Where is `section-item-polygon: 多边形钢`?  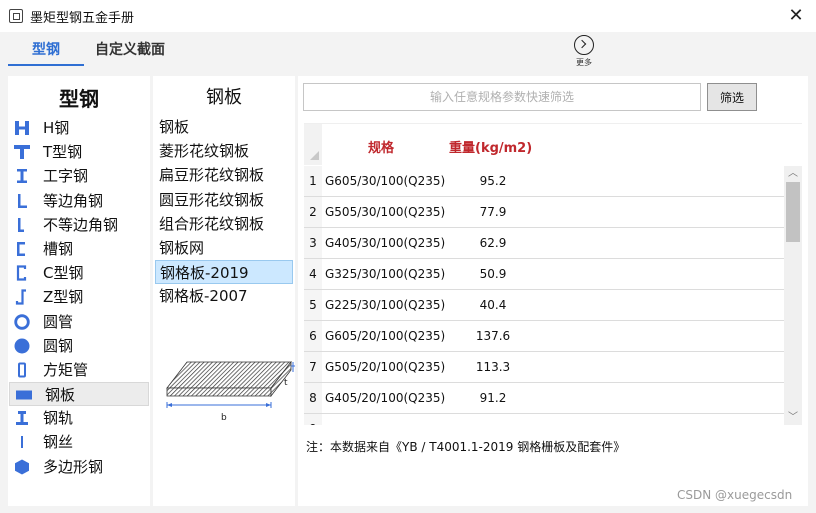
section-item-polygon: 多边形钢 is located at coordinates (79, 467).